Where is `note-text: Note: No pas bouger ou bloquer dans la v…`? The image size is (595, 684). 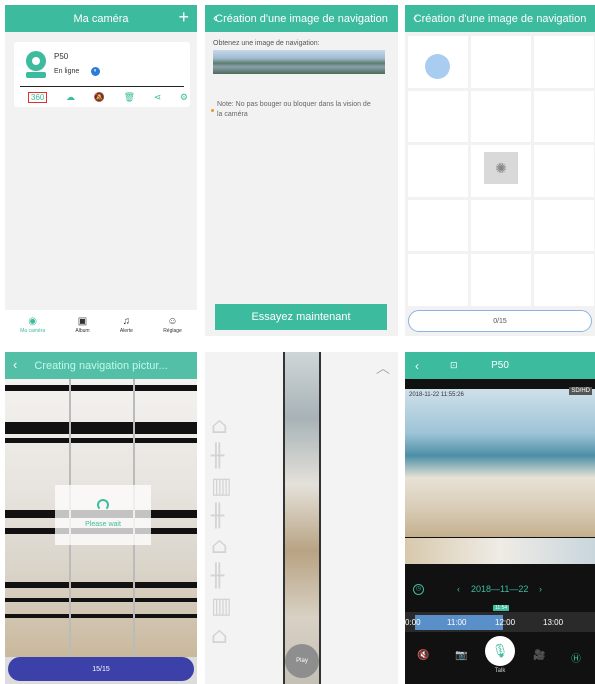
note-text: Note: No pas bouger ou bloquer dans la v… is located at coordinates (294, 109).